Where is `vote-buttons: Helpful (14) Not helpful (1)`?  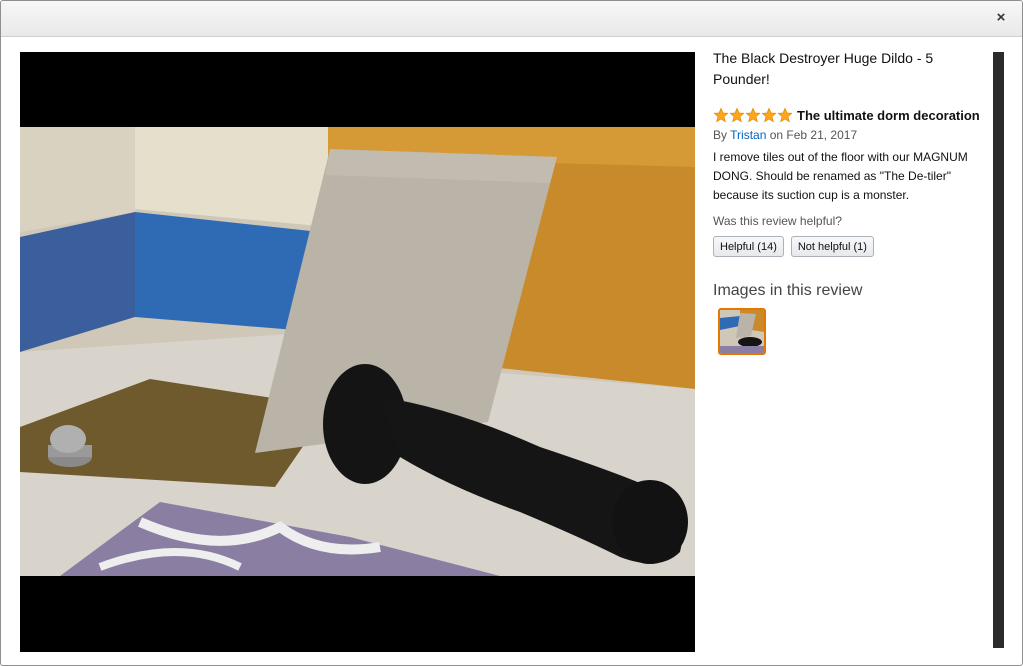
vote-buttons: Helpful (14) Not helpful (1) is located at coordinates (851, 246).